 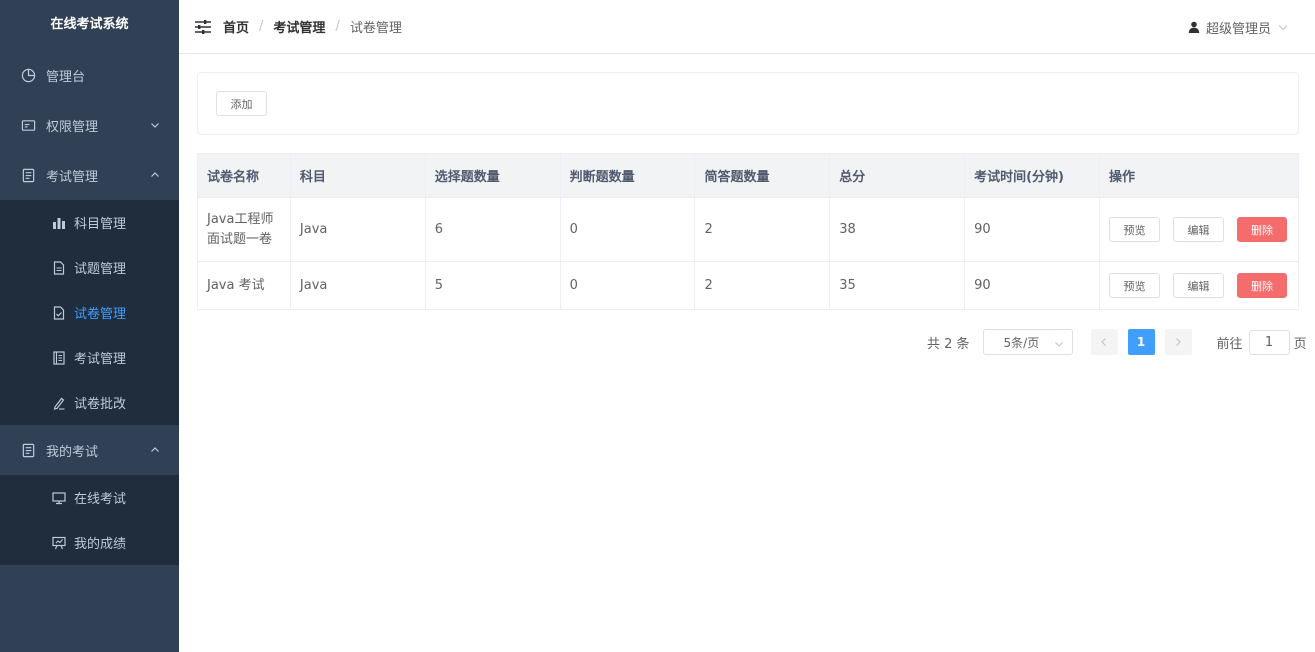 I want to click on sidebar-item-my-exam: 我的考试, so click(x=89, y=450).